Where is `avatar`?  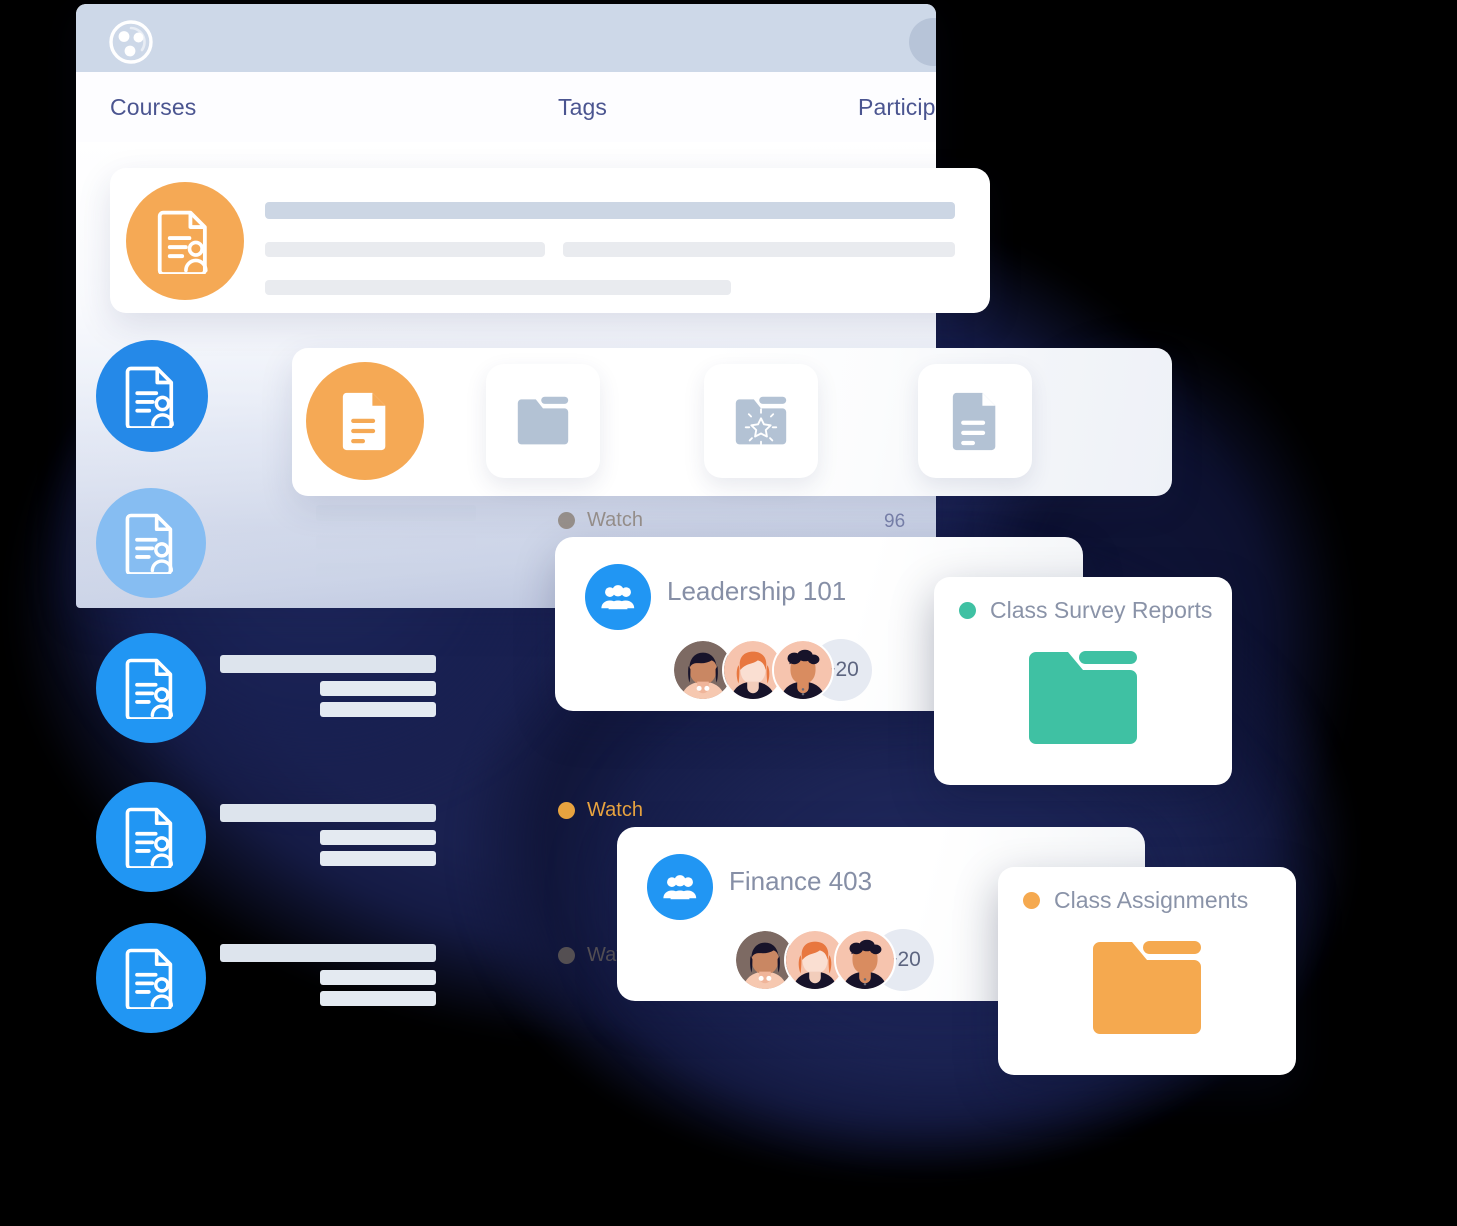
avatar is located at coordinates (922, 42).